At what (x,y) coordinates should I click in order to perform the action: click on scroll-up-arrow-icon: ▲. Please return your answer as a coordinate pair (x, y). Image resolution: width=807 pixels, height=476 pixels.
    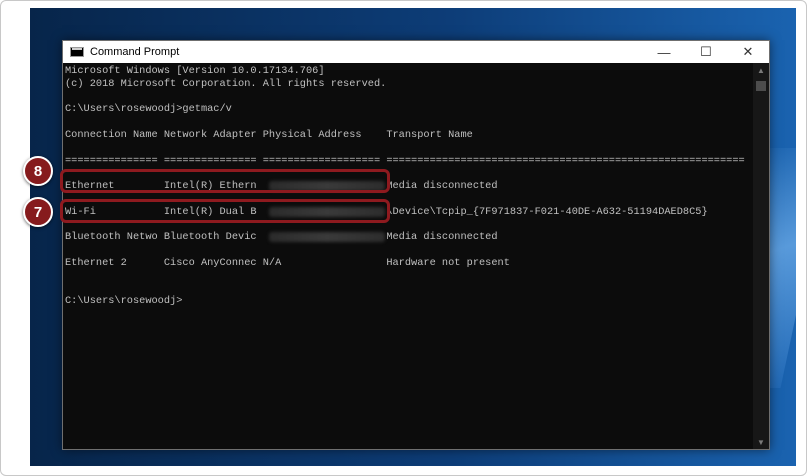
    Looking at the image, I should click on (761, 70).